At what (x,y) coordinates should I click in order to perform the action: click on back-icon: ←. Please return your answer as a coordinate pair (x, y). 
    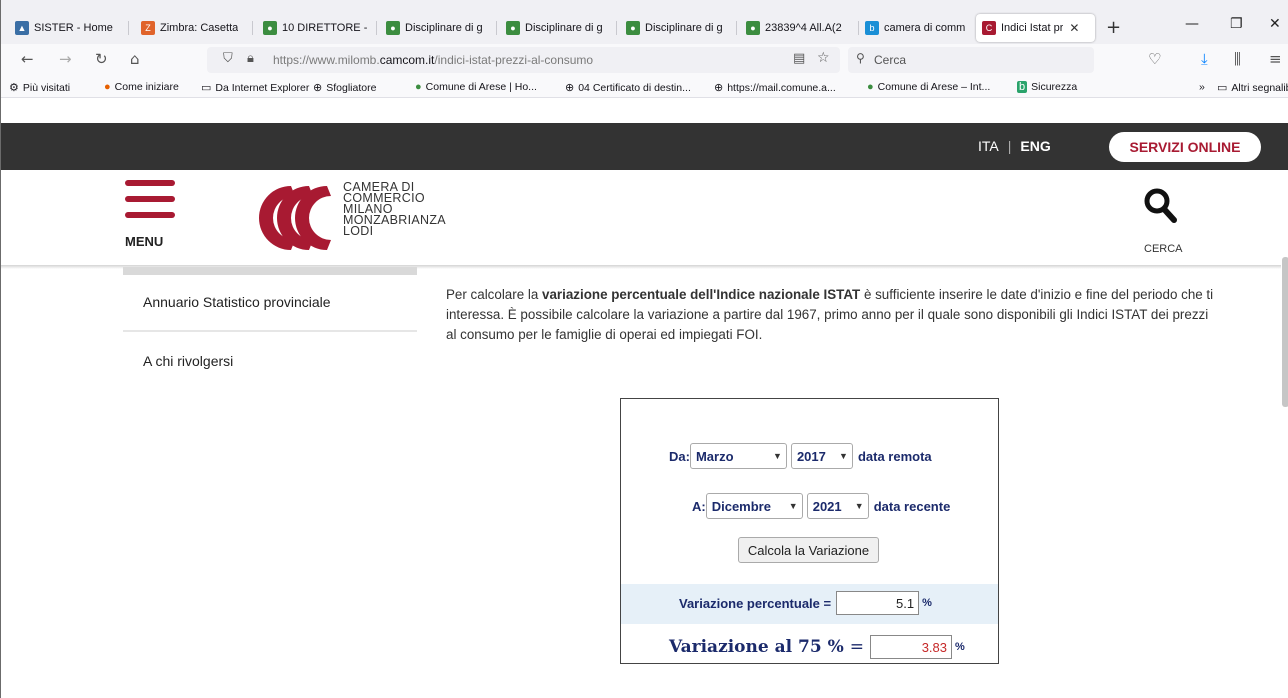
    Looking at the image, I should click on (27, 59).